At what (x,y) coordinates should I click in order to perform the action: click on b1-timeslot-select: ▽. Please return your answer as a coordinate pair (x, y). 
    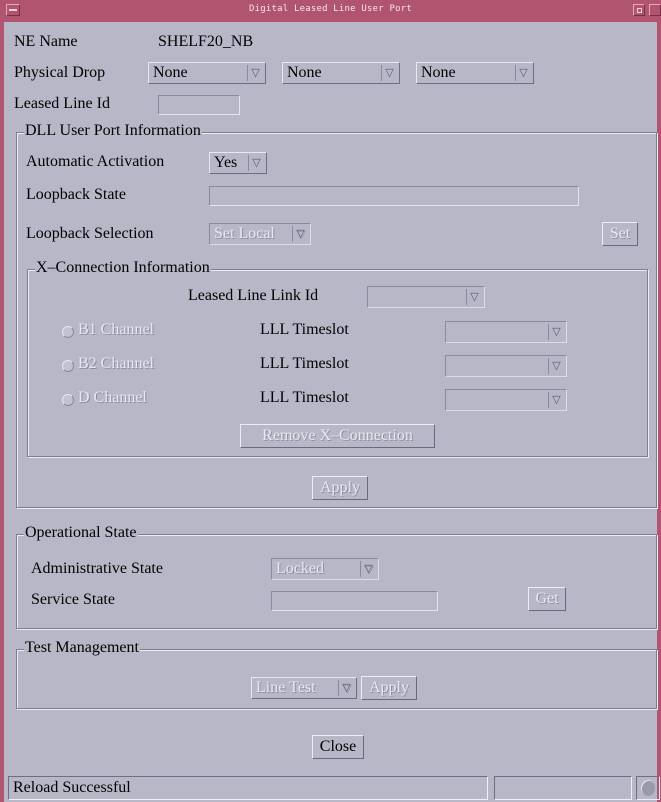
    Looking at the image, I should click on (506, 332).